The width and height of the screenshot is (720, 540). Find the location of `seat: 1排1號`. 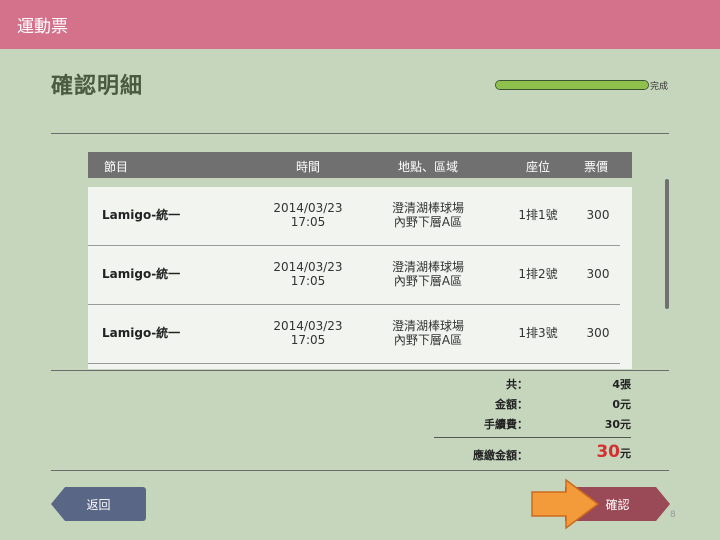

seat: 1排1號 is located at coordinates (538, 215).